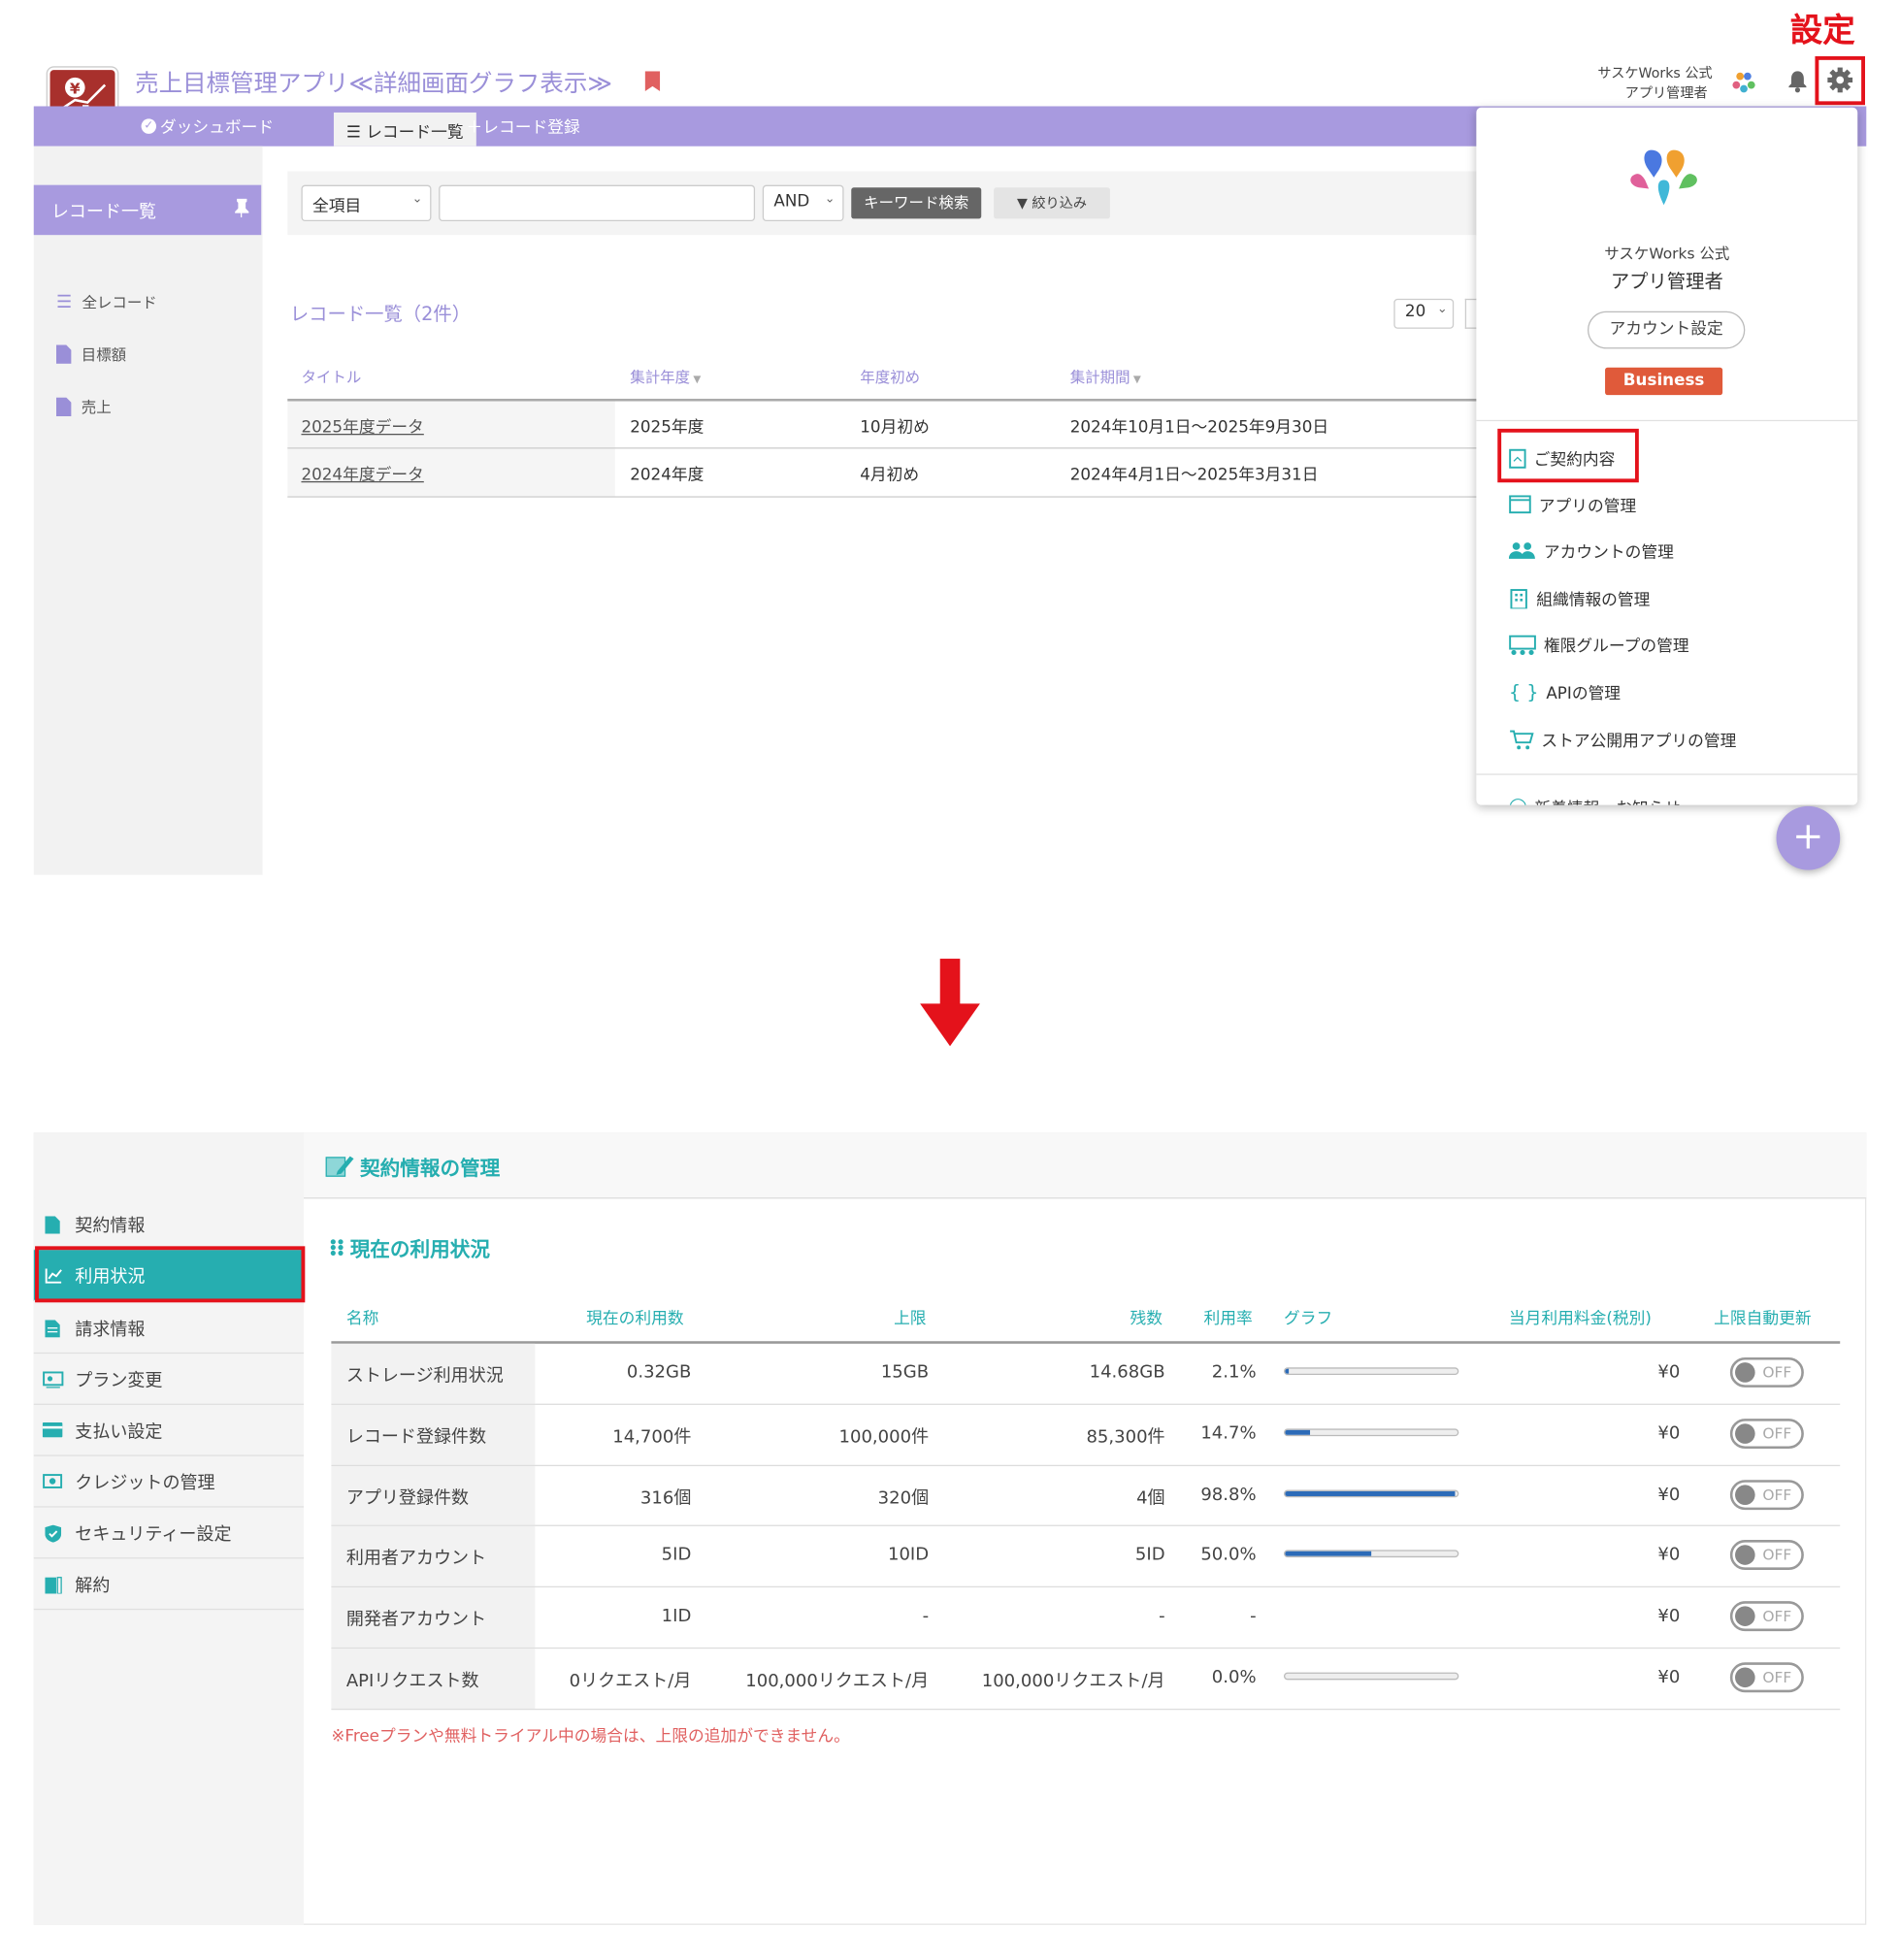 Image resolution: width=1900 pixels, height=1960 pixels. I want to click on field-select: 全項目 ⌄, so click(366, 203).